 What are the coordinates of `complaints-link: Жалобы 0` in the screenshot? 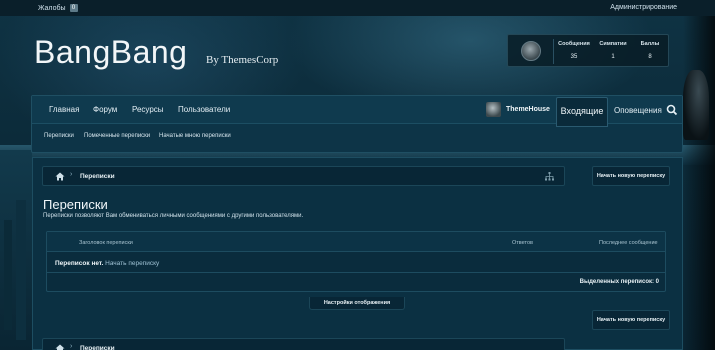 It's located at (58, 8).